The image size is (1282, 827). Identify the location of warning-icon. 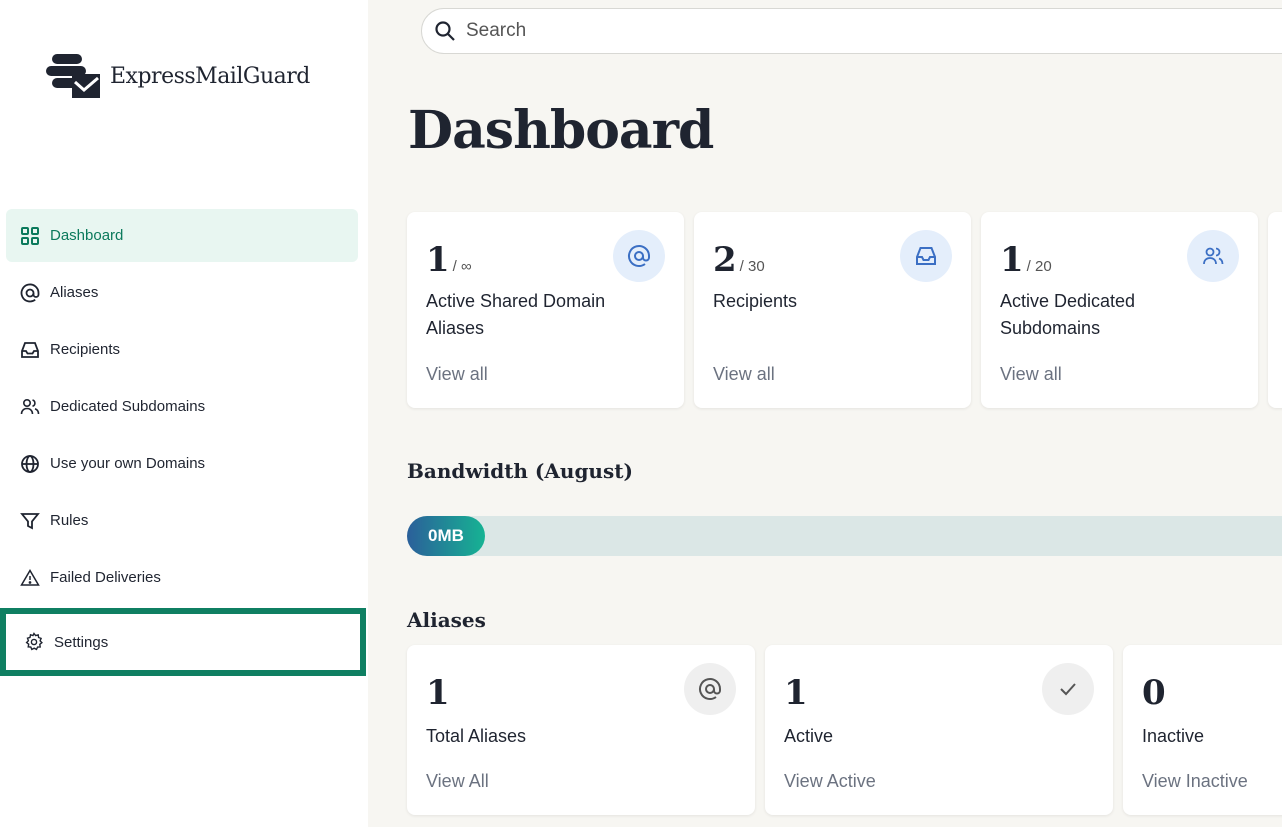
(30, 577).